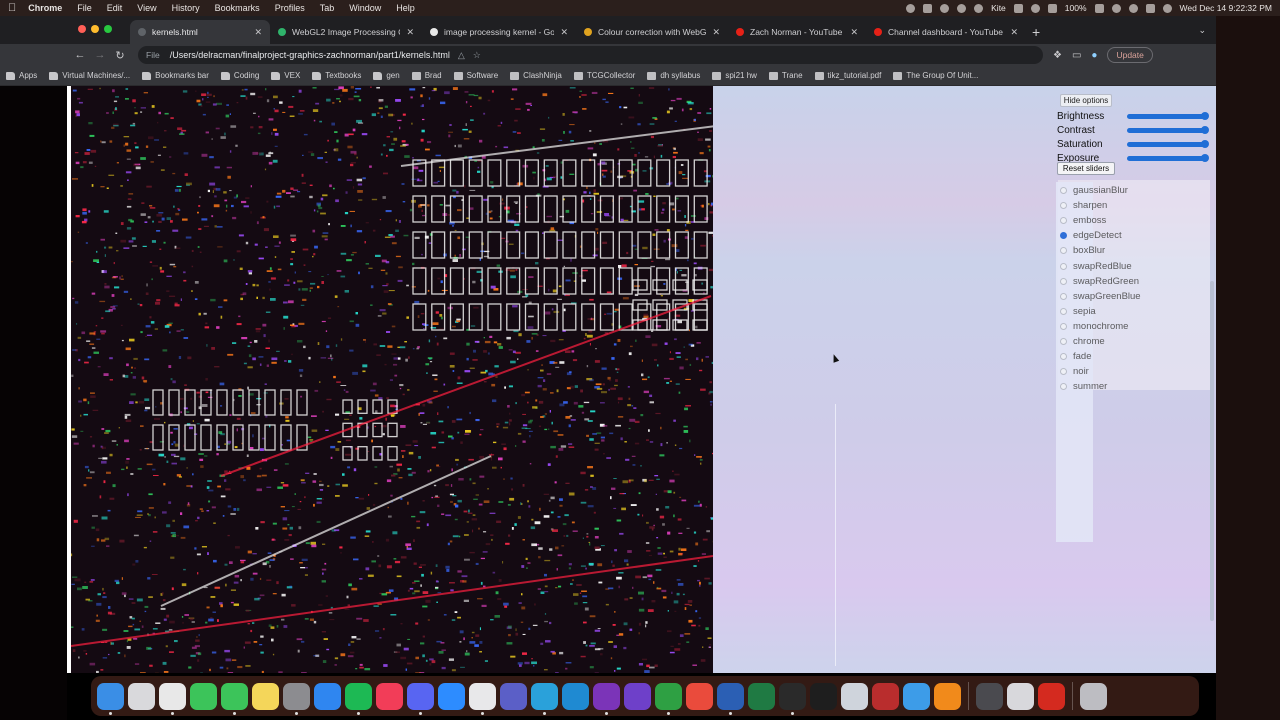 The width and height of the screenshot is (1280, 720). Describe the element at coordinates (1166, 144) in the screenshot. I see `saturation-slider` at that location.